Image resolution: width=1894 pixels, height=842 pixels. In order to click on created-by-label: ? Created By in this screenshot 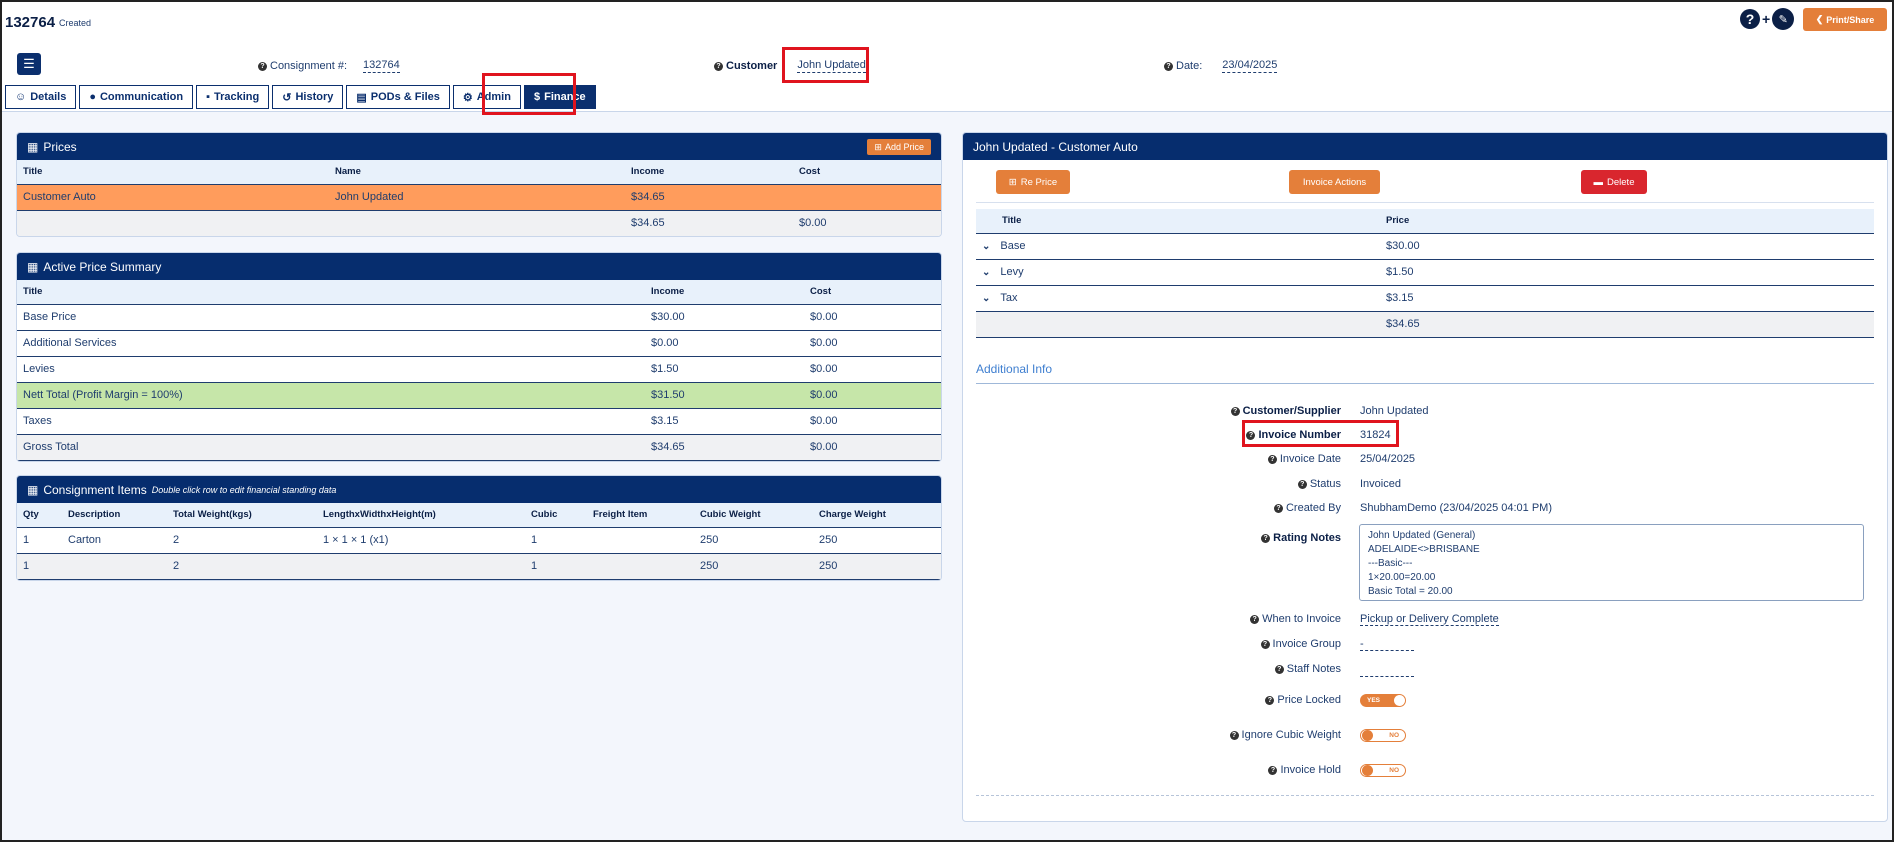, I will do `click(1246, 508)`.